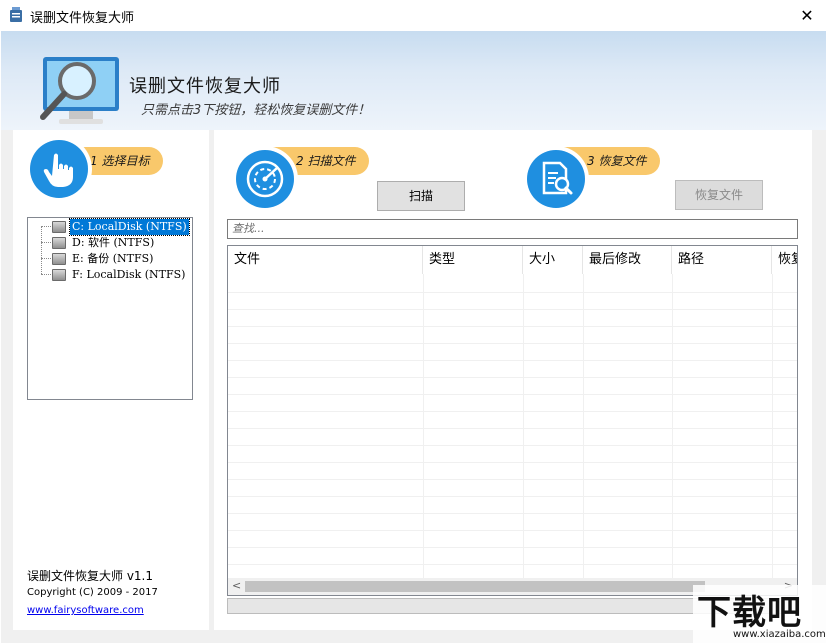  What do you see at coordinates (90, 576) in the screenshot?
I see `about-app-version: 误删文件恢复大师 v1.1` at bounding box center [90, 576].